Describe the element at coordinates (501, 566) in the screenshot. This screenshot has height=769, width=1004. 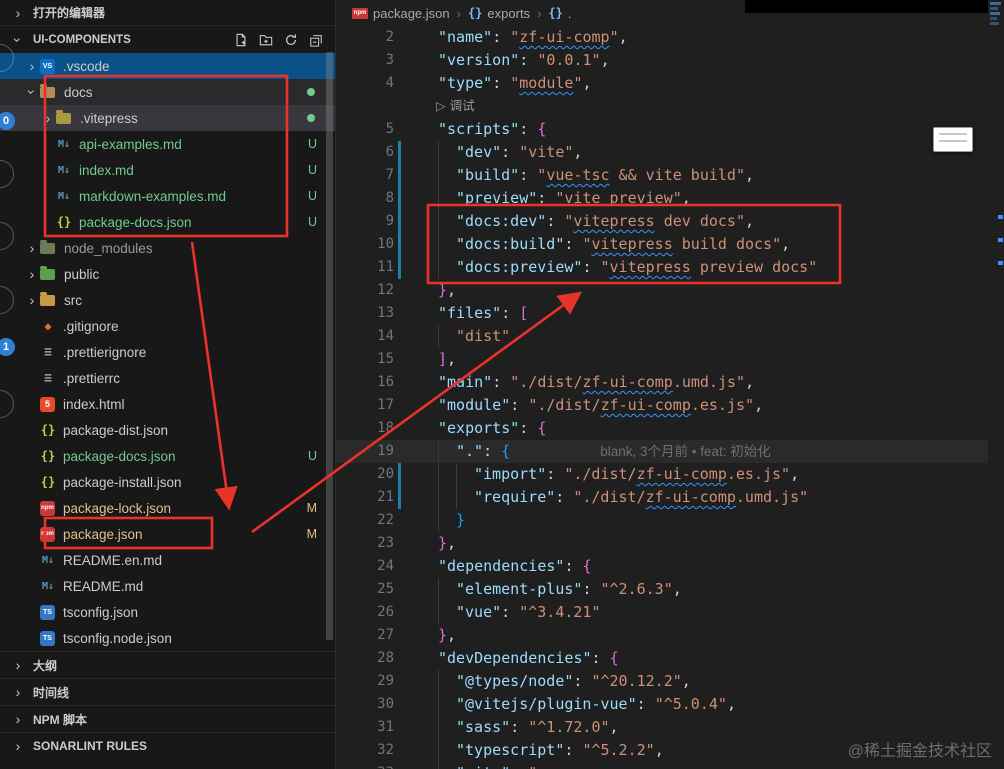
I see `code-token: "dependencies"` at that location.